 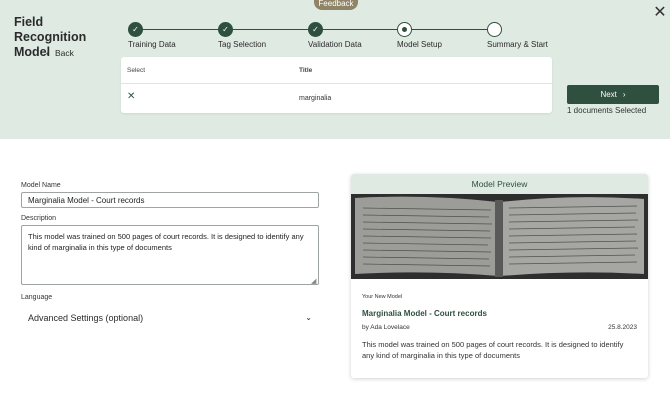 What do you see at coordinates (135, 29) in the screenshot?
I see `step-training-data: ✓` at bounding box center [135, 29].